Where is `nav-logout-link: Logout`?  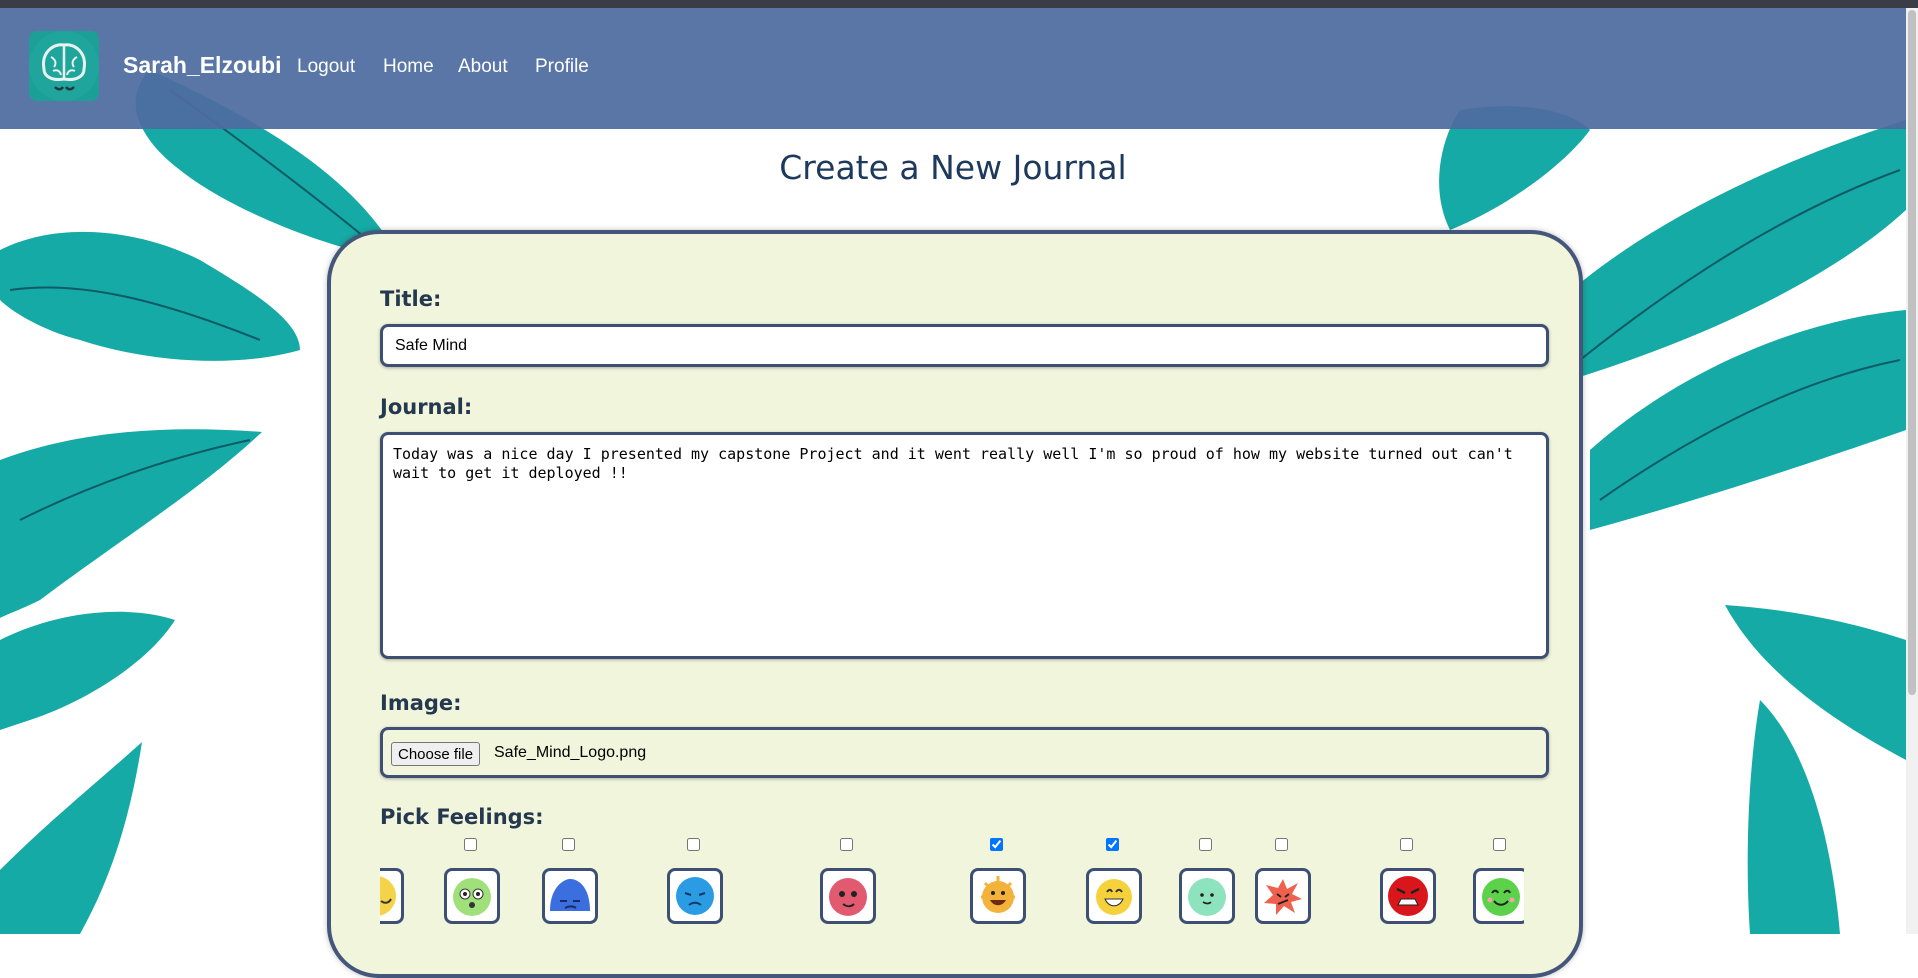
nav-logout-link: Logout is located at coordinates (326, 67).